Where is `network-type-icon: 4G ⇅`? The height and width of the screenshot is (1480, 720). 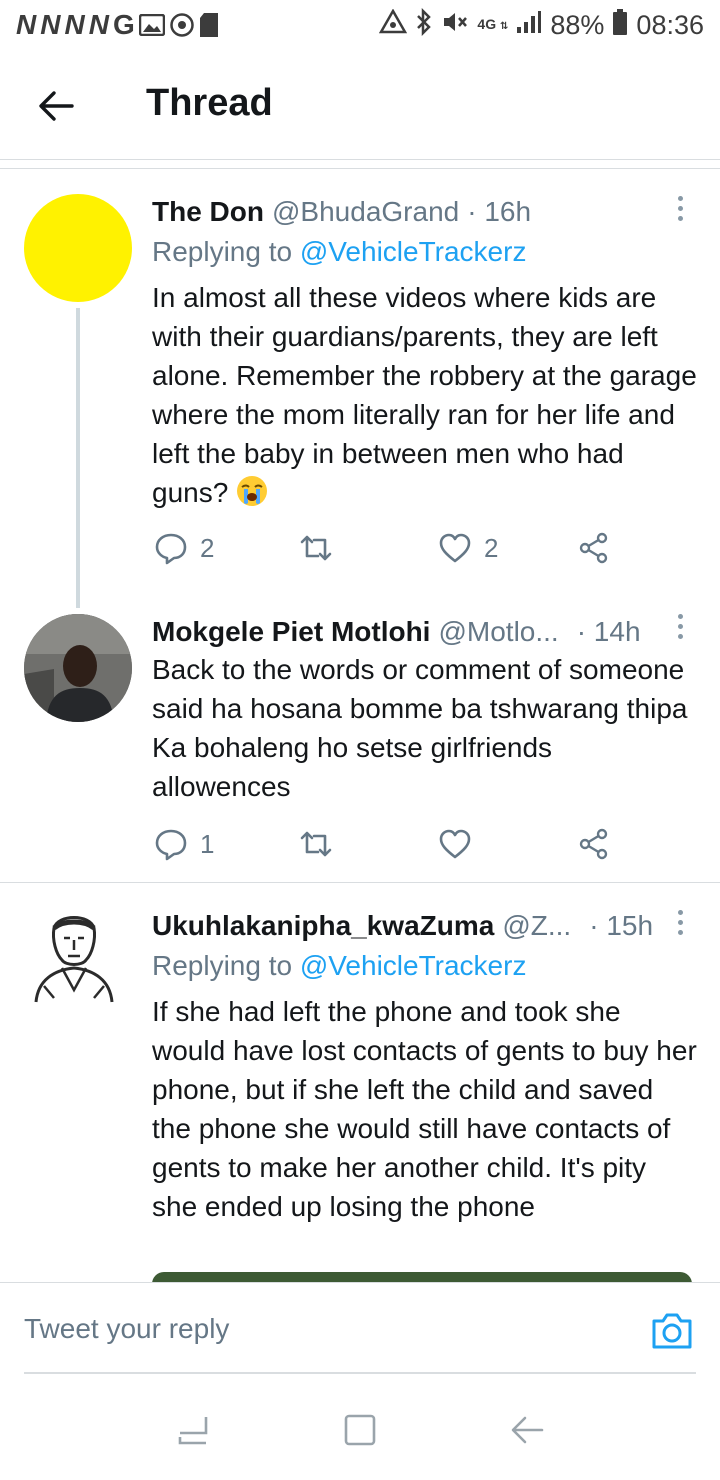
network-type-icon: 4G ⇅ is located at coordinates (493, 23).